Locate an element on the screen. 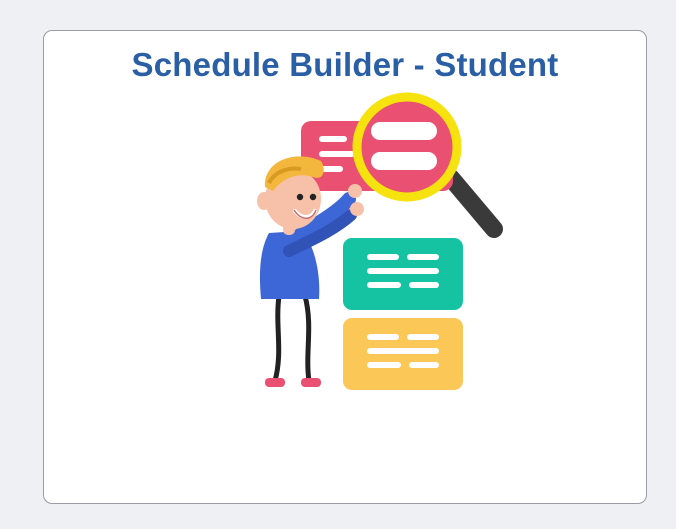 The width and height of the screenshot is (676, 529). card-green is located at coordinates (403, 274).